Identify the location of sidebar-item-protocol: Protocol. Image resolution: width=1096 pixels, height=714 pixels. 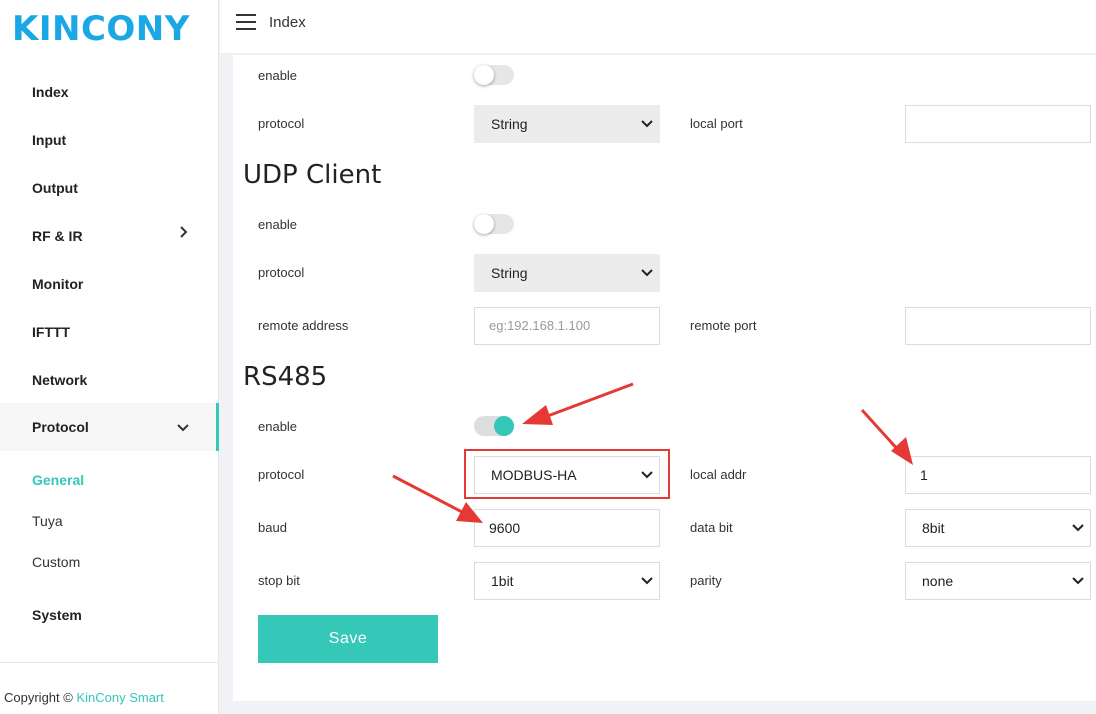
(109, 427).